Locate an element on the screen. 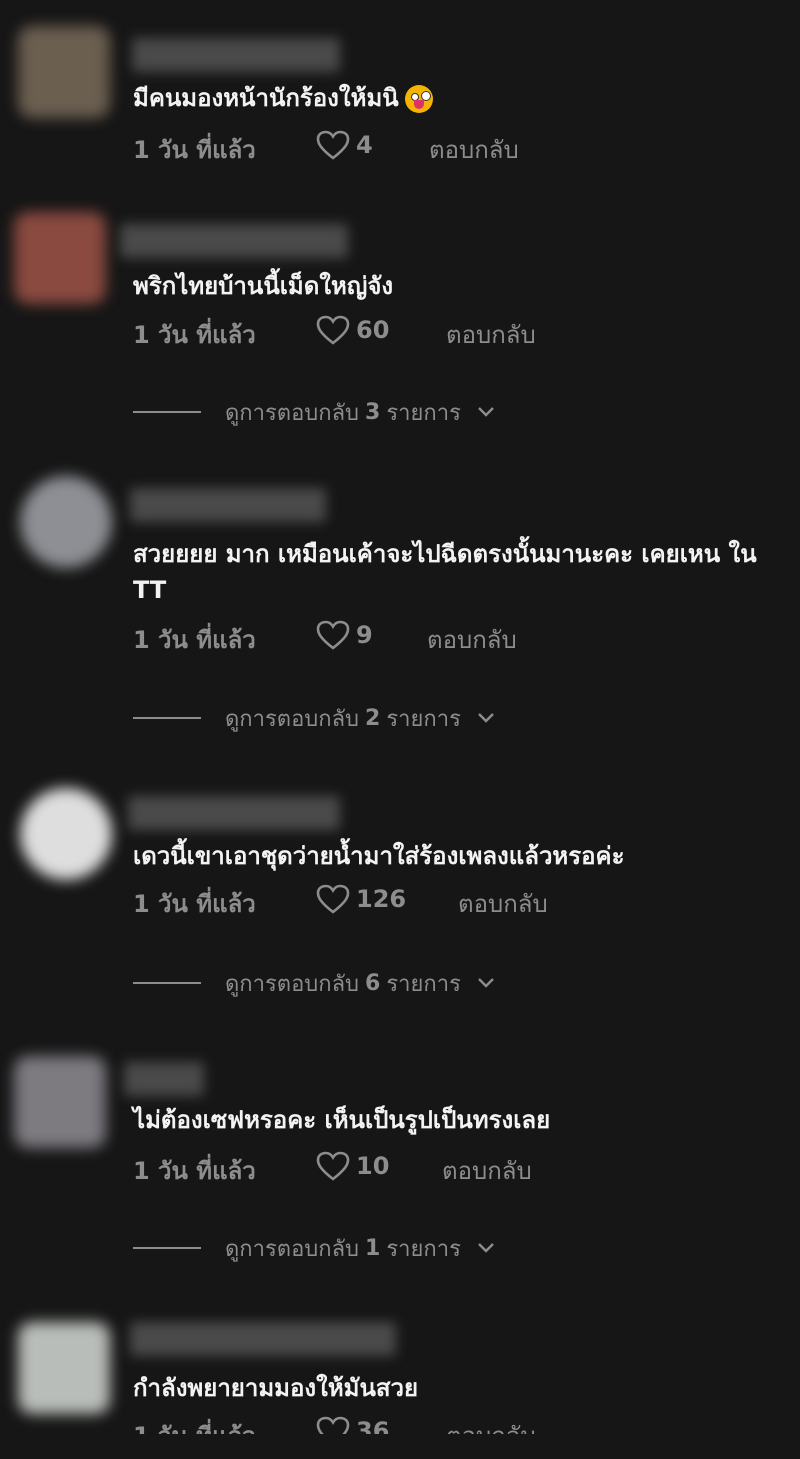 The image size is (800, 1459). like-count: 36 is located at coordinates (373, 1425).